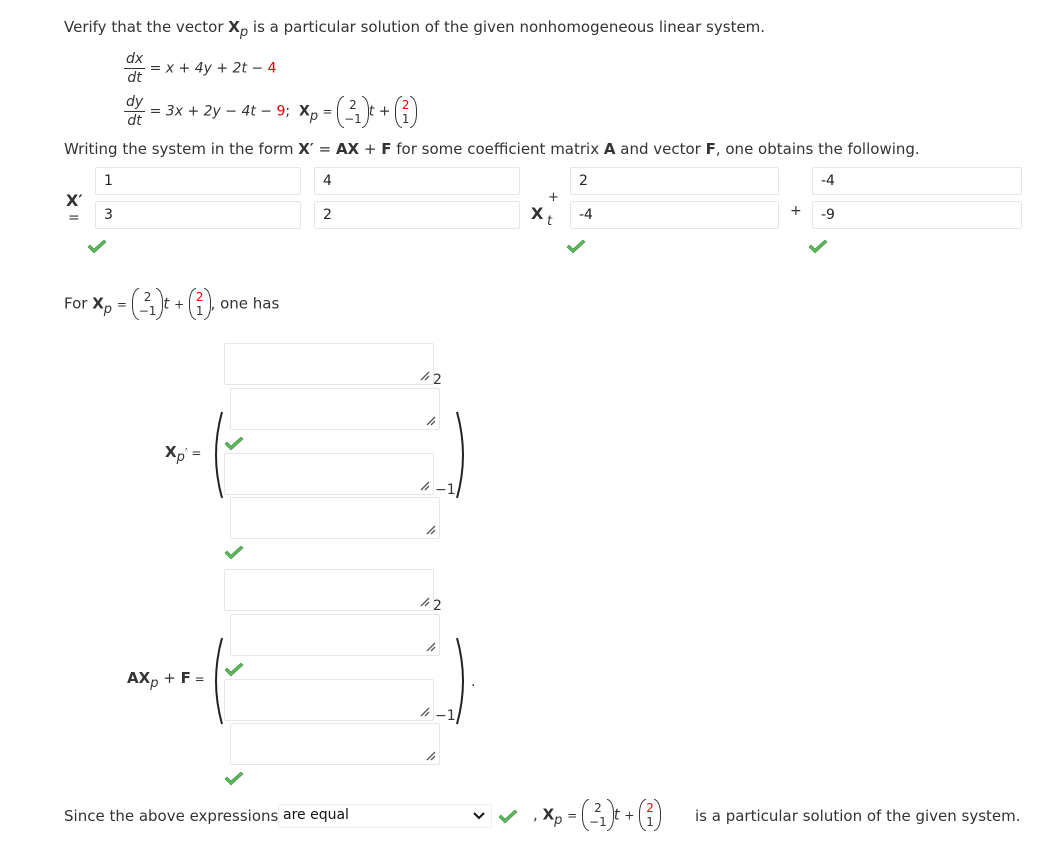 Image resolution: width=1049 pixels, height=853 pixels. What do you see at coordinates (550, 221) in the screenshot?
I see `t-label: t` at bounding box center [550, 221].